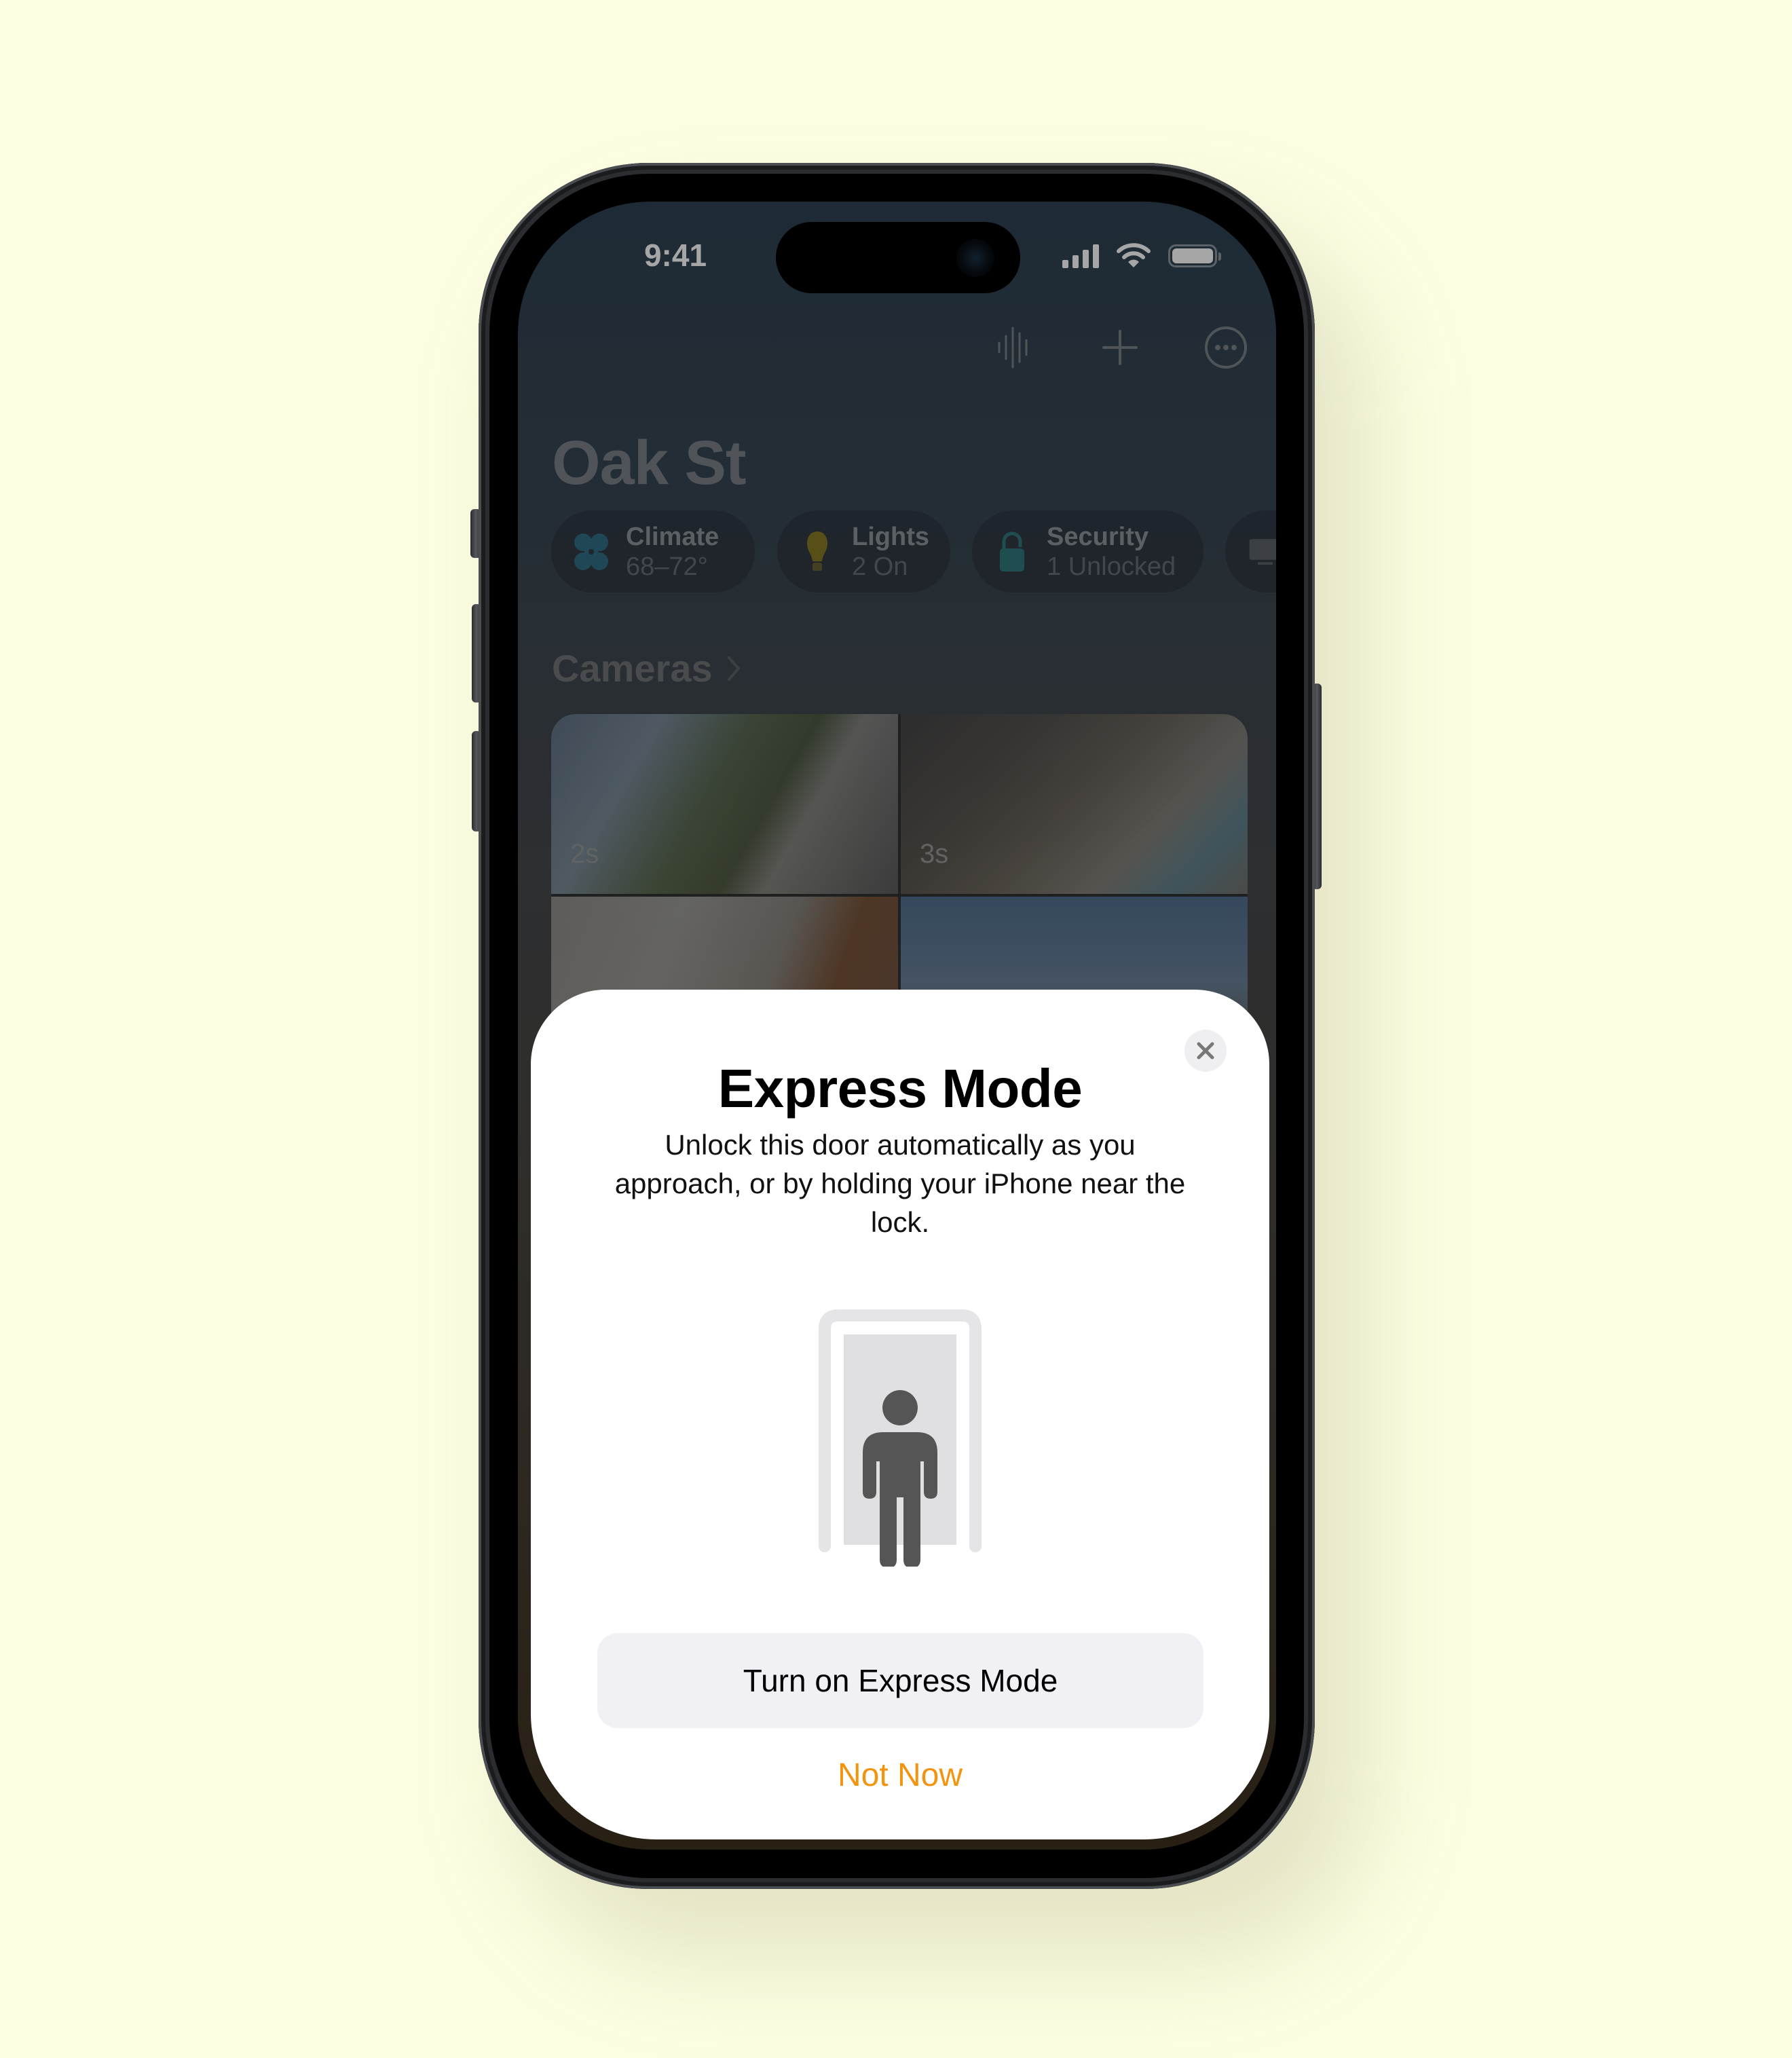  Describe the element at coordinates (900, 1775) in the screenshot. I see `not-now-button: Not Now` at that location.